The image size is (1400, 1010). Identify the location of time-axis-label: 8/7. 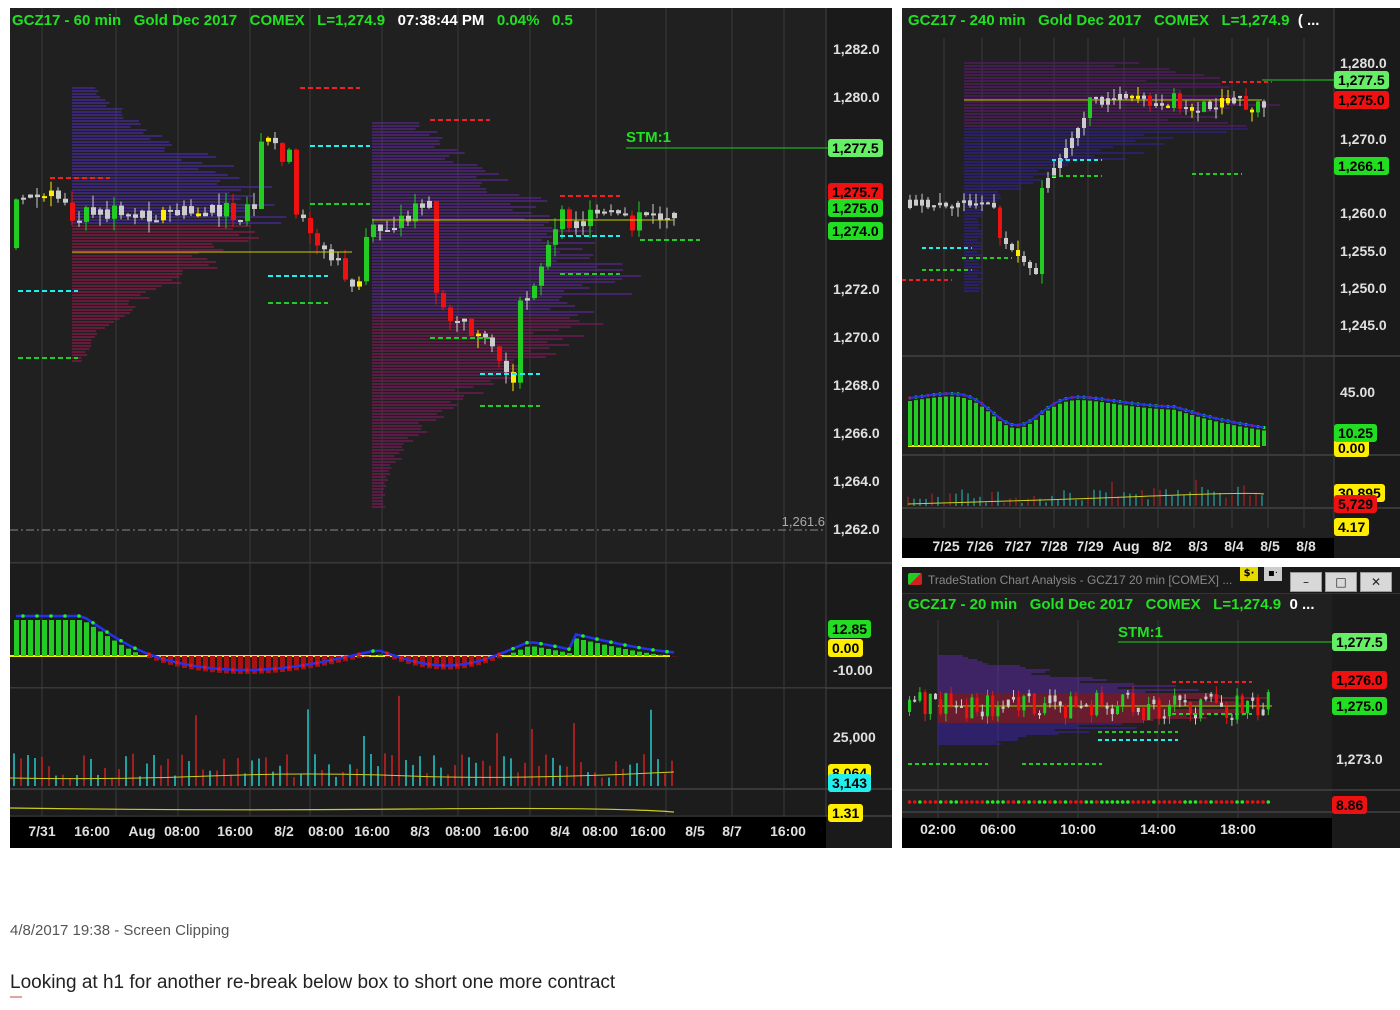
(732, 831).